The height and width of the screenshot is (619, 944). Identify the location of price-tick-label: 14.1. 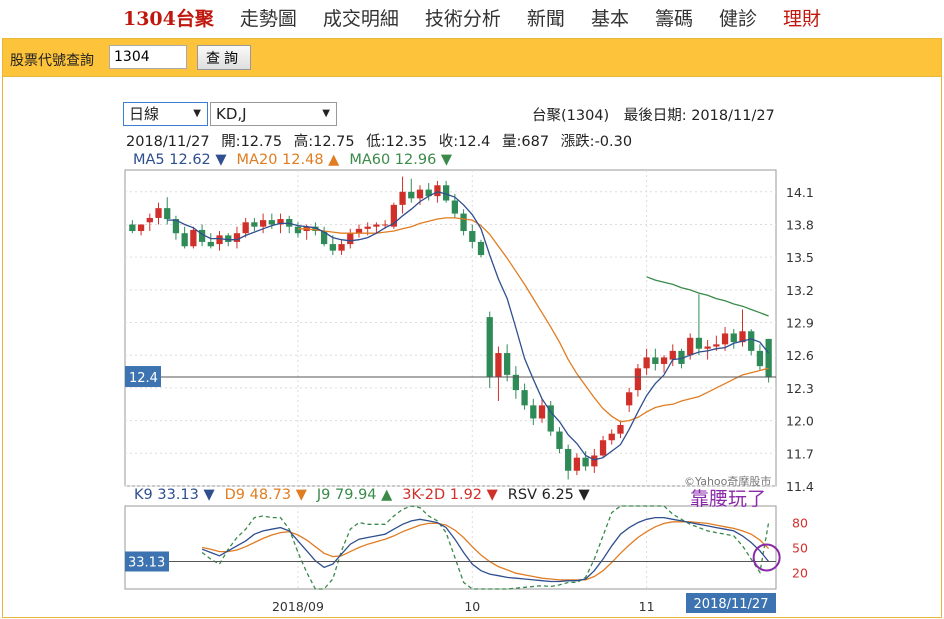
(800, 192).